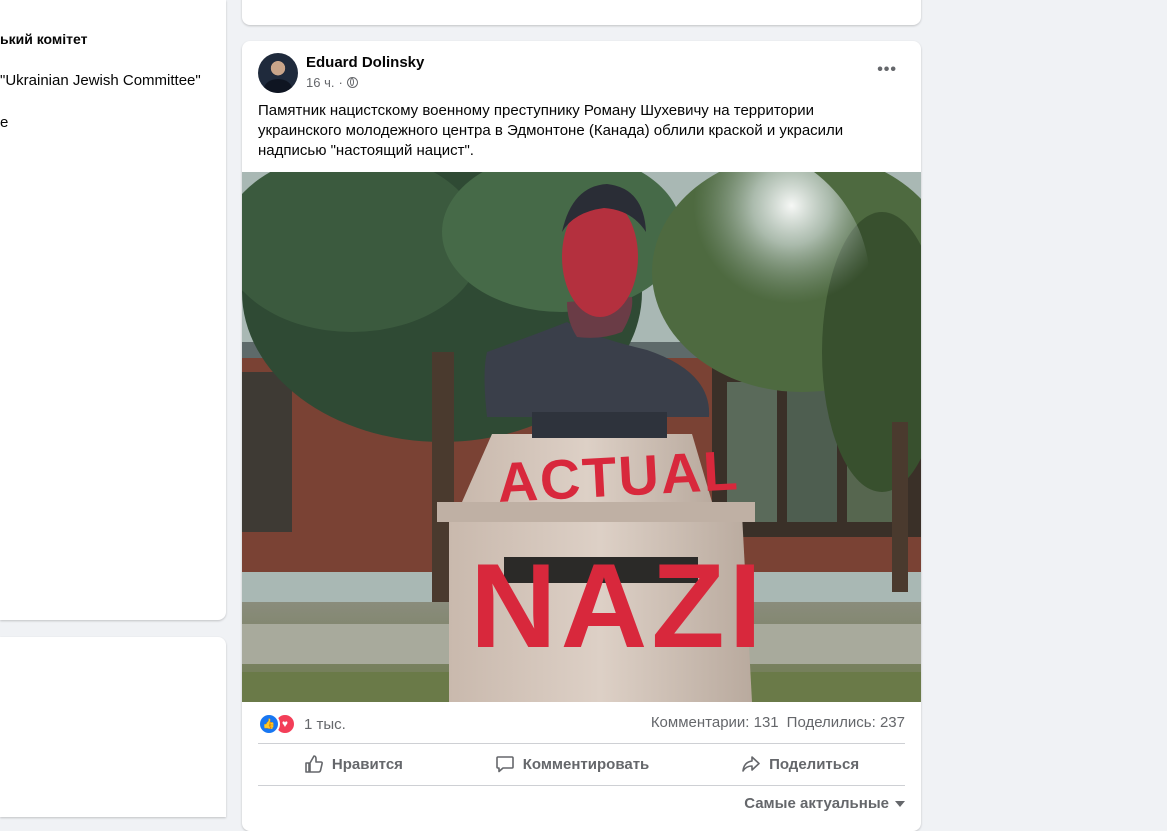 This screenshot has width=1167, height=831. What do you see at coordinates (320, 82) in the screenshot?
I see `post-time: 16 ч.` at bounding box center [320, 82].